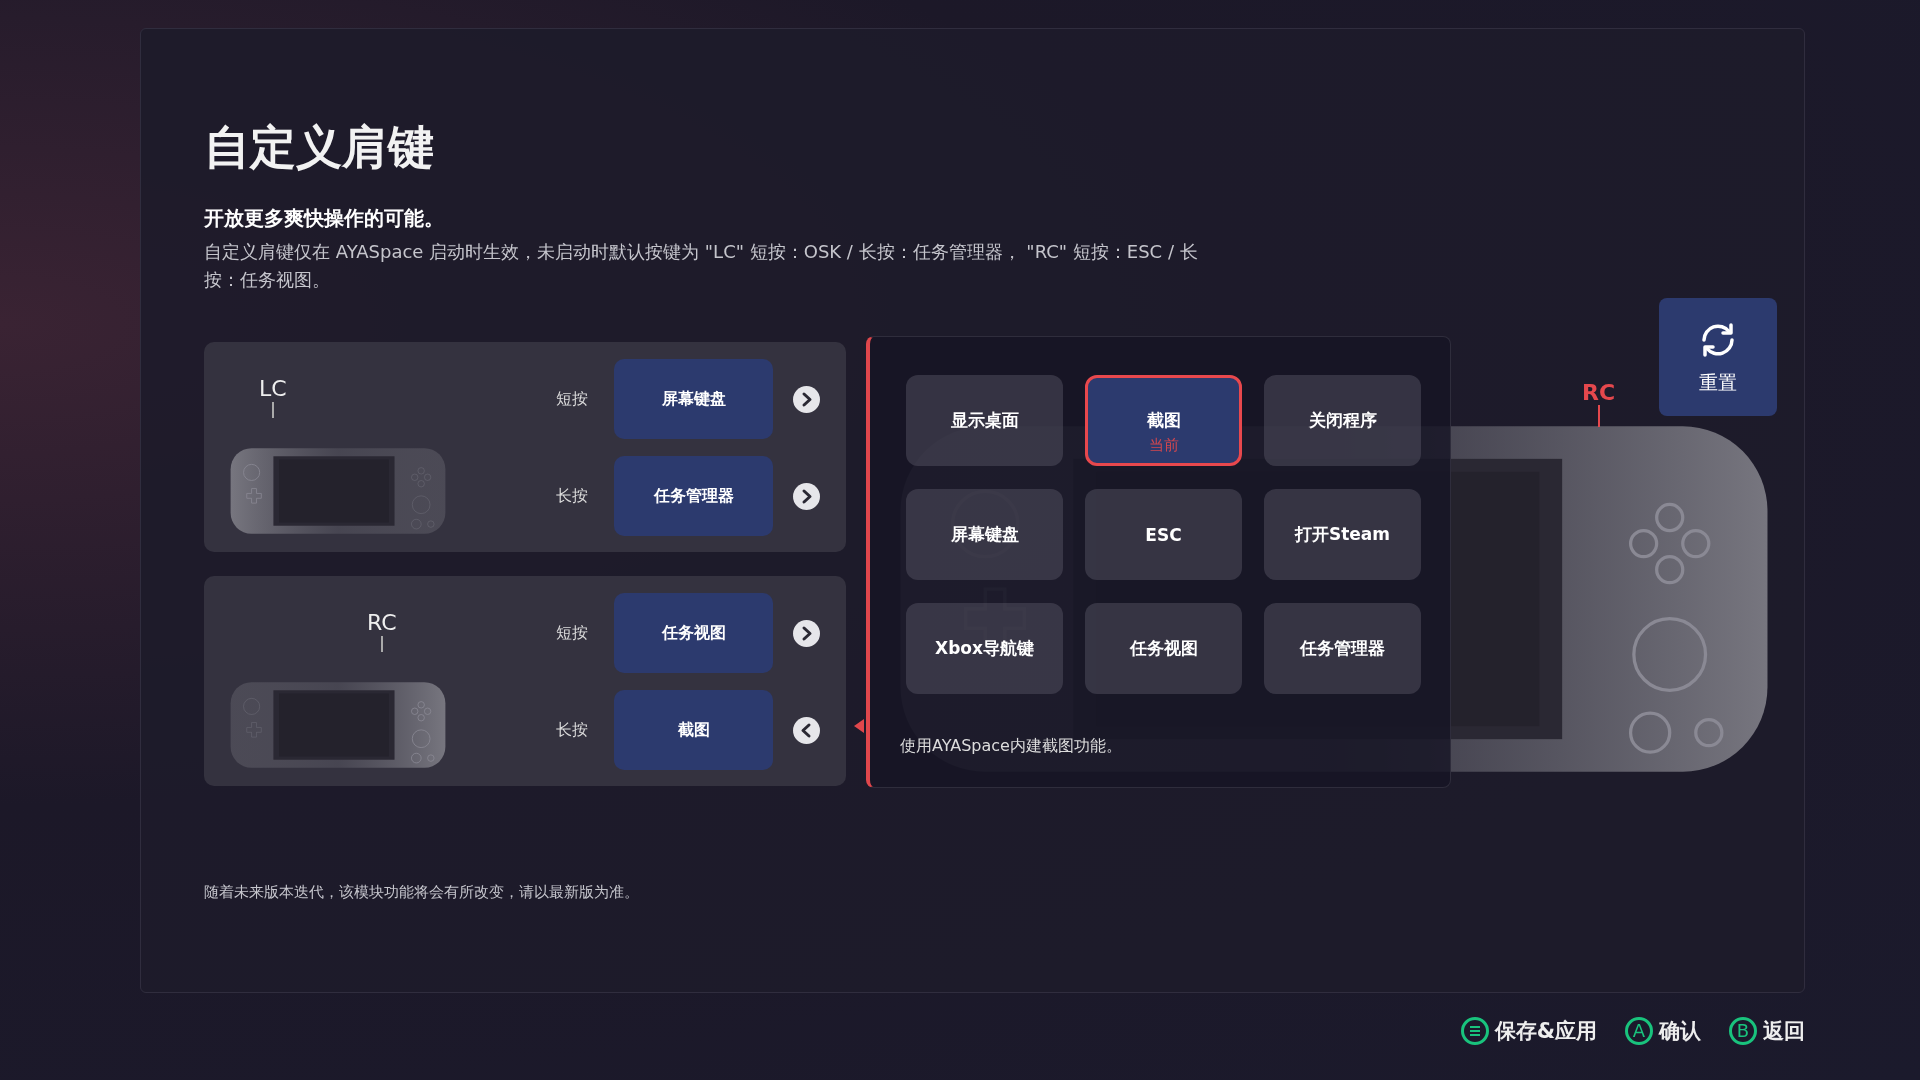 Image resolution: width=1920 pixels, height=1080 pixels. Describe the element at coordinates (1639, 1031) in the screenshot. I see `controller-button-glyph: A` at that location.